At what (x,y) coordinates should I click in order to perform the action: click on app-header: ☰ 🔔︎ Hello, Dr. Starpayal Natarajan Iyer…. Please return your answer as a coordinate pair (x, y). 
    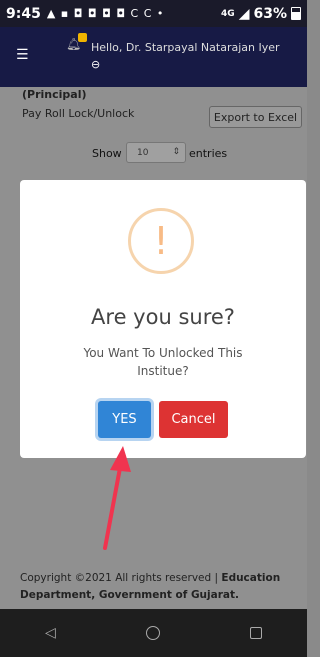
    Looking at the image, I should click on (153, 57).